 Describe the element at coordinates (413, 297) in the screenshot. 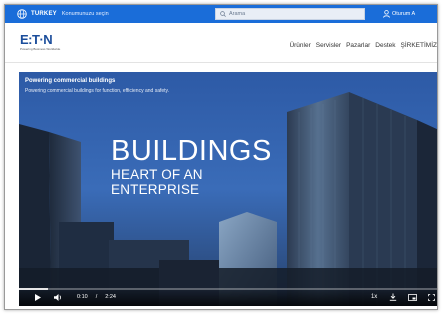

I see `picture-in-picture-icon` at that location.